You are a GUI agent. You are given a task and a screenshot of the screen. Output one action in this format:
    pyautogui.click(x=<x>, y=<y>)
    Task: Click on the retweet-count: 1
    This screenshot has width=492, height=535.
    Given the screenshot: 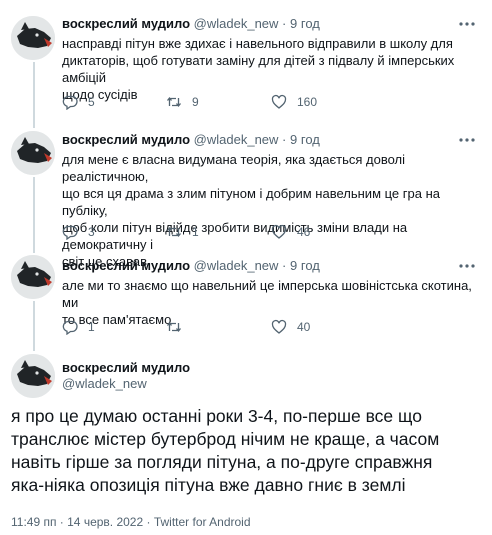 What is the action you would take?
    pyautogui.click(x=195, y=232)
    